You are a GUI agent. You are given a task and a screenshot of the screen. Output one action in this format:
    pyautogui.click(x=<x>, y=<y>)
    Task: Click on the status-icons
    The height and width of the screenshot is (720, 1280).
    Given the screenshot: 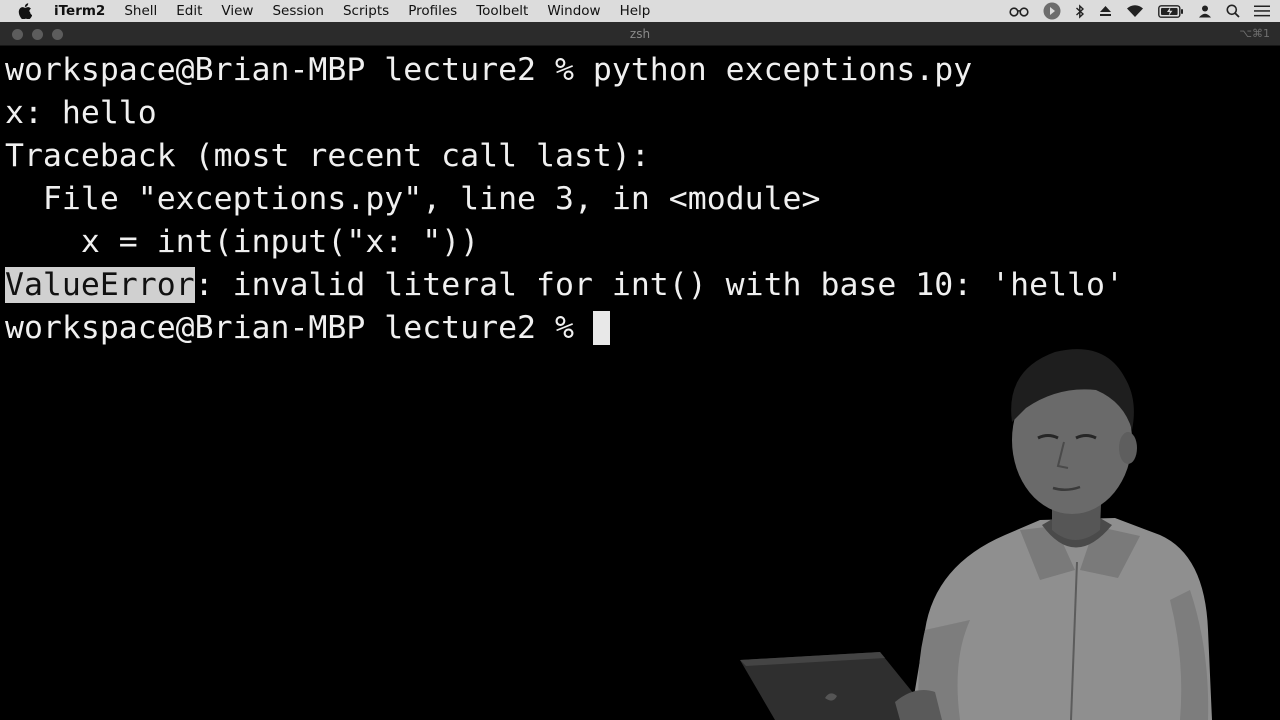 What is the action you would take?
    pyautogui.click(x=1132, y=11)
    